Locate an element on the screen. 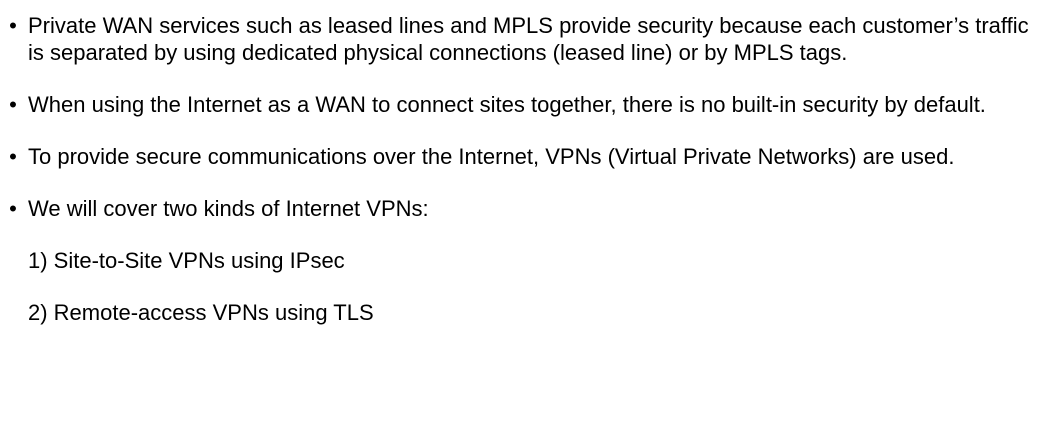  numbered-item-remote-access: 2) Remote-access VPNs using TLS is located at coordinates (201, 312).